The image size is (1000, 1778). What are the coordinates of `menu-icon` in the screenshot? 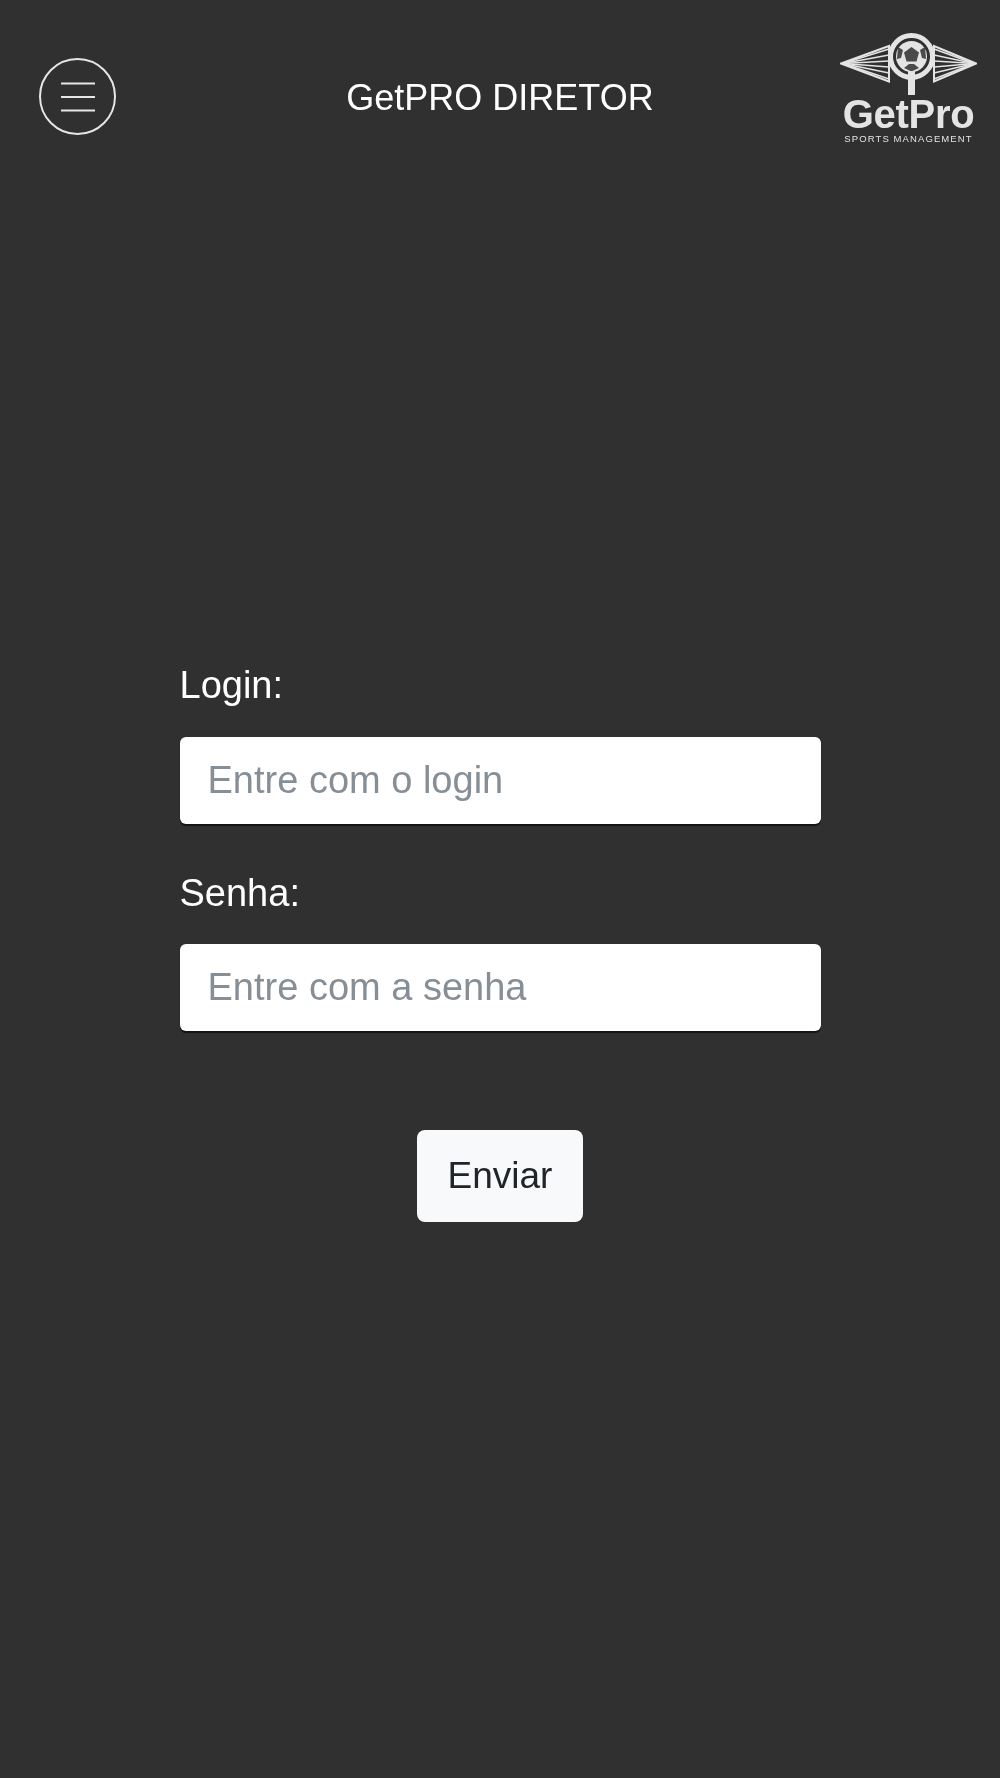 It's located at (77, 96).